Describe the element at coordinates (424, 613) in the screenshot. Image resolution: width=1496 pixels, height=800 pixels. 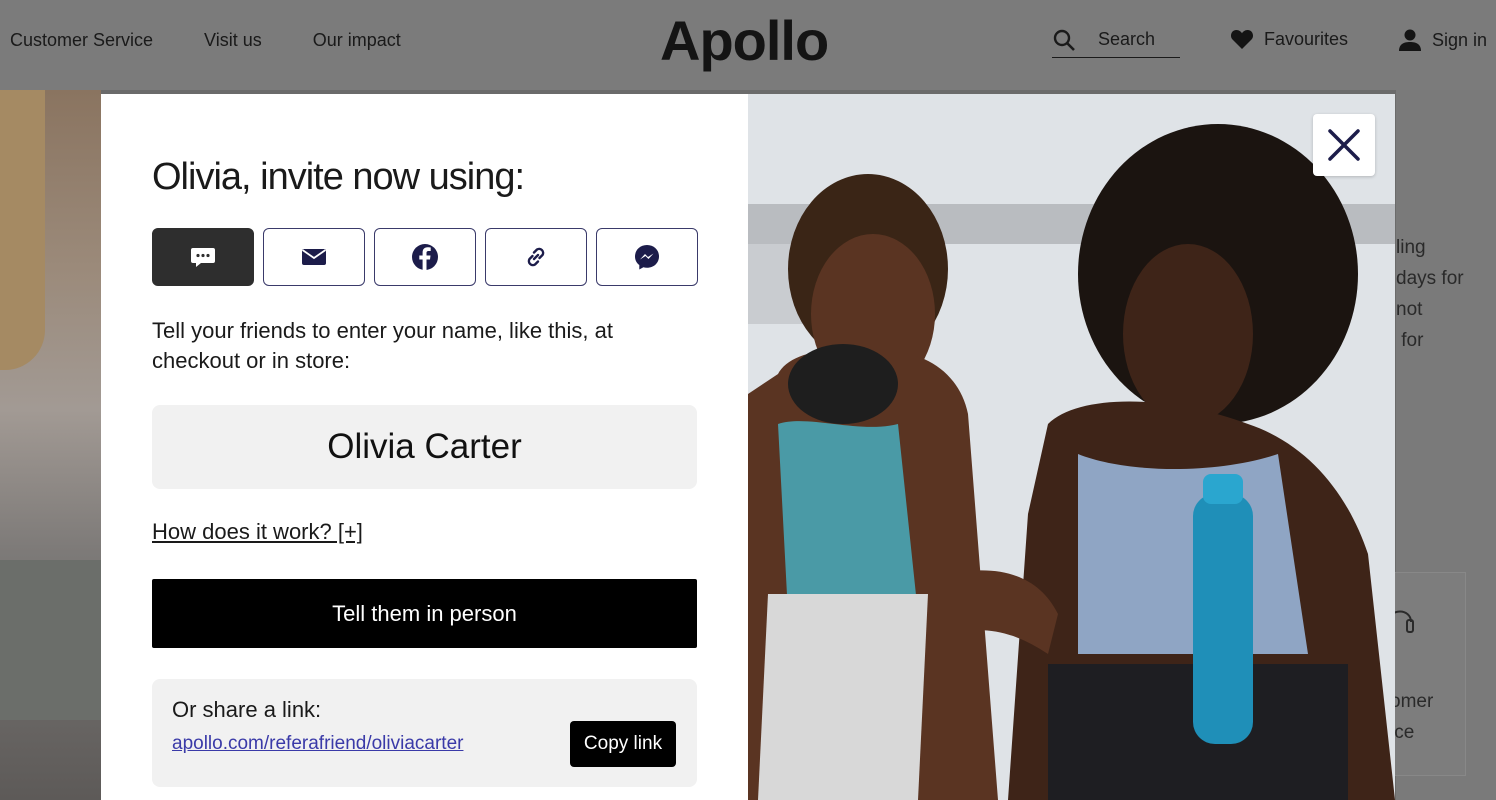
I see `tell-in-person-button: Tell them in person` at that location.